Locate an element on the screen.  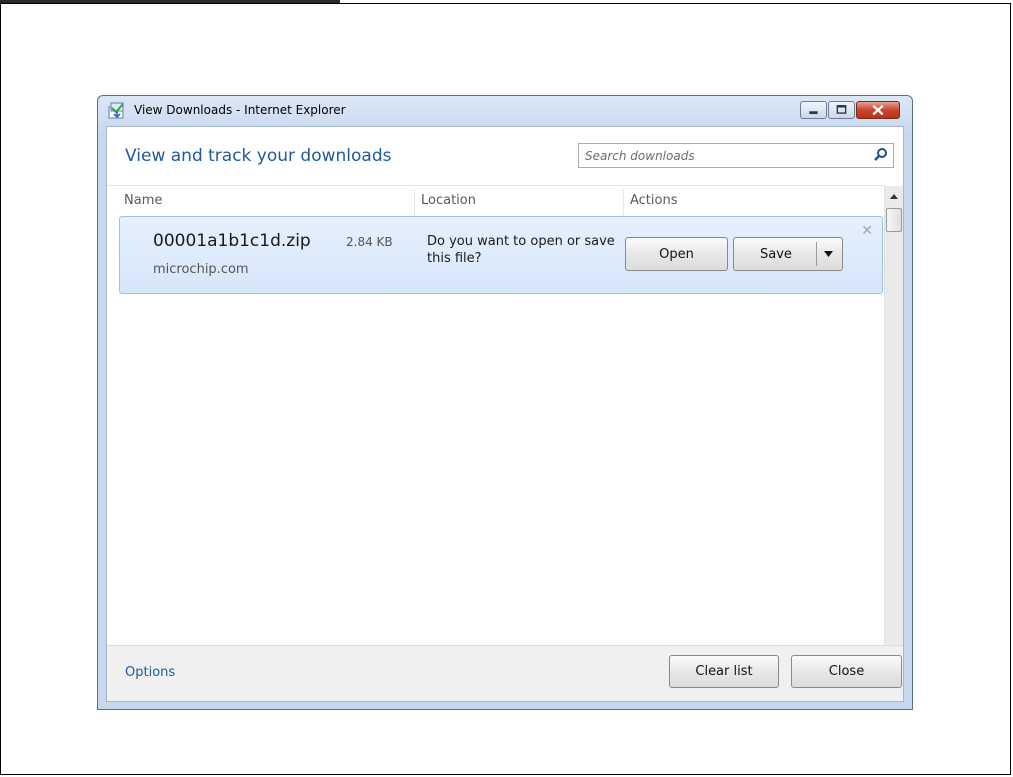
title-bar: View Downloads - Internet Explorer is located at coordinates (505, 110).